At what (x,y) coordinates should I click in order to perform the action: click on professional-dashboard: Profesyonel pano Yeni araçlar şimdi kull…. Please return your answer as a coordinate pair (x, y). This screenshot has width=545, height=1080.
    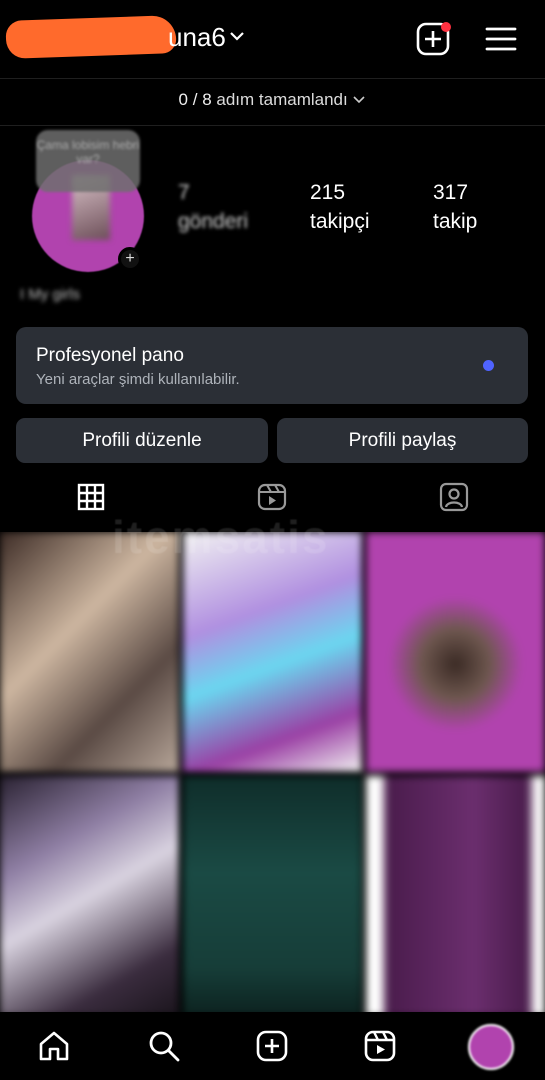
    Looking at the image, I should click on (272, 365).